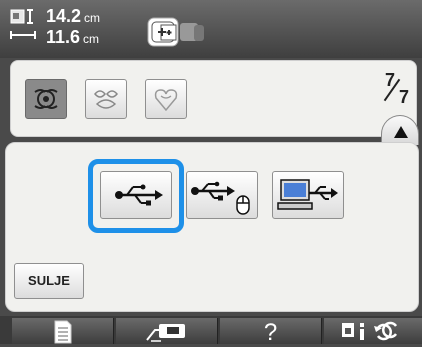 This screenshot has height=347, width=422. Describe the element at coordinates (396, 88) in the screenshot. I see `page-indicator: 7 7` at that location.